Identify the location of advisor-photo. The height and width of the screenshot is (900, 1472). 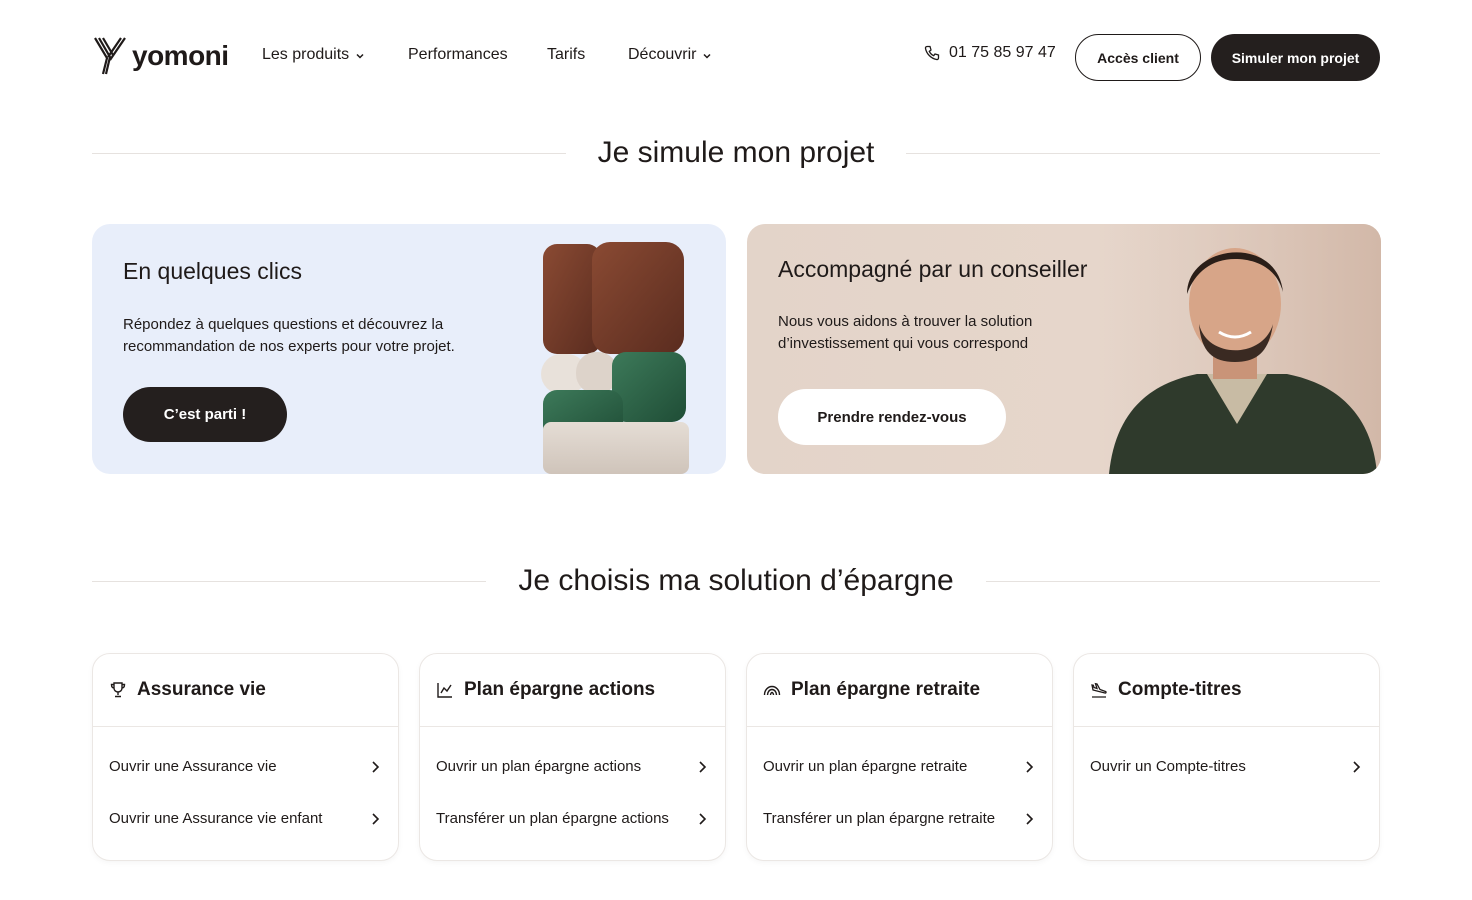
(1234, 349).